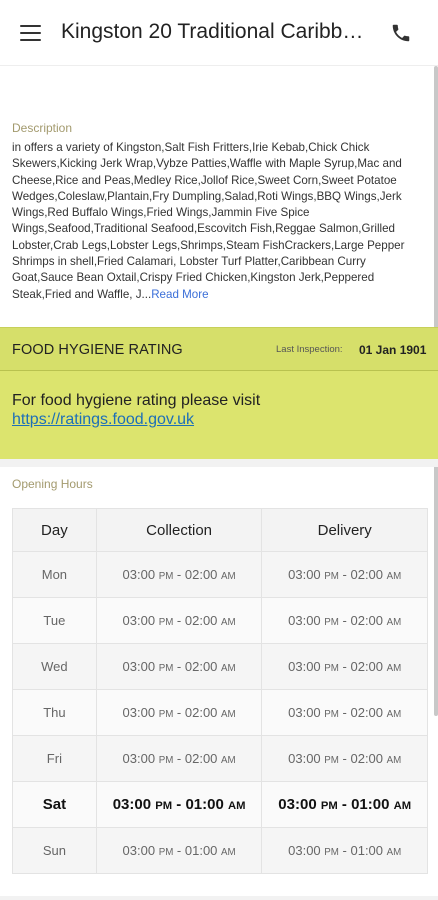 The image size is (438, 900). I want to click on day-cell: Thu, so click(54, 712).